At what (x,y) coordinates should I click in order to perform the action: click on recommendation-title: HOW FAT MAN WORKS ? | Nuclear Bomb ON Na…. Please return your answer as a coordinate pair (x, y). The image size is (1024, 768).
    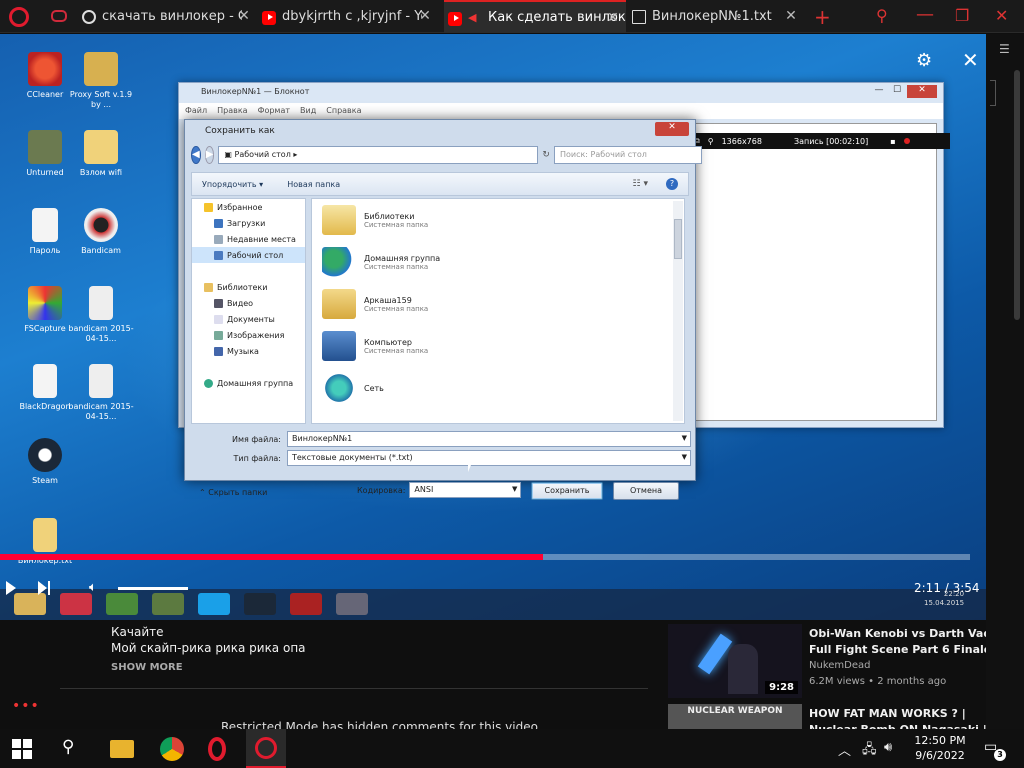
    Looking at the image, I should click on (909, 717).